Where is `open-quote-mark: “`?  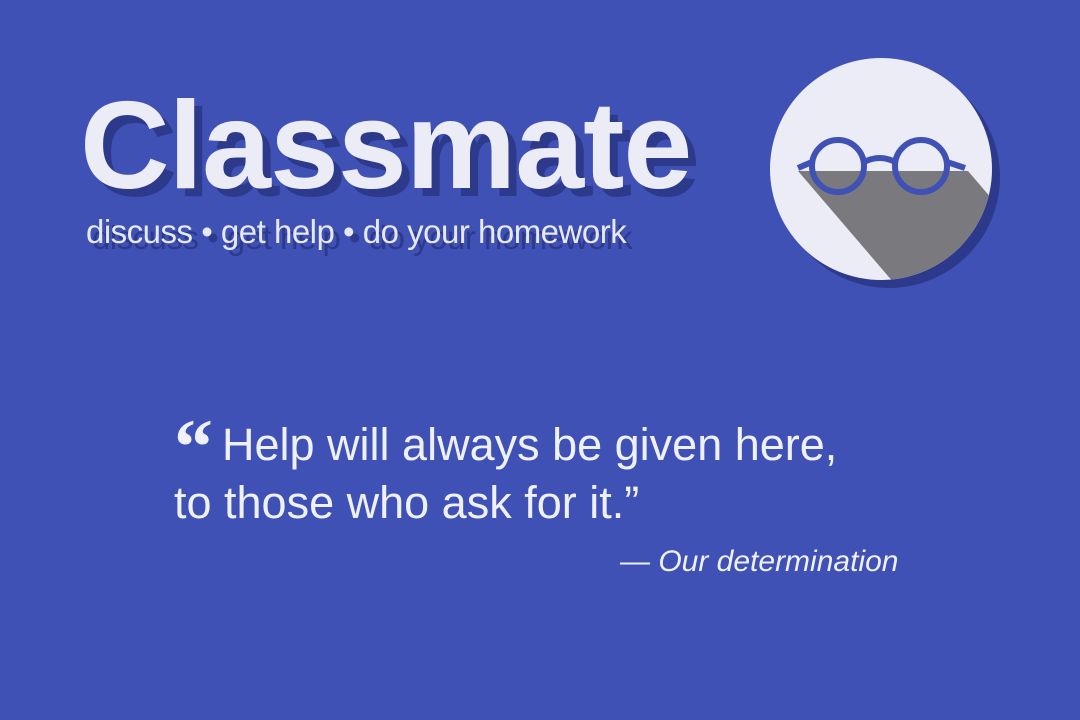
open-quote-mark: “ is located at coordinates (193, 446).